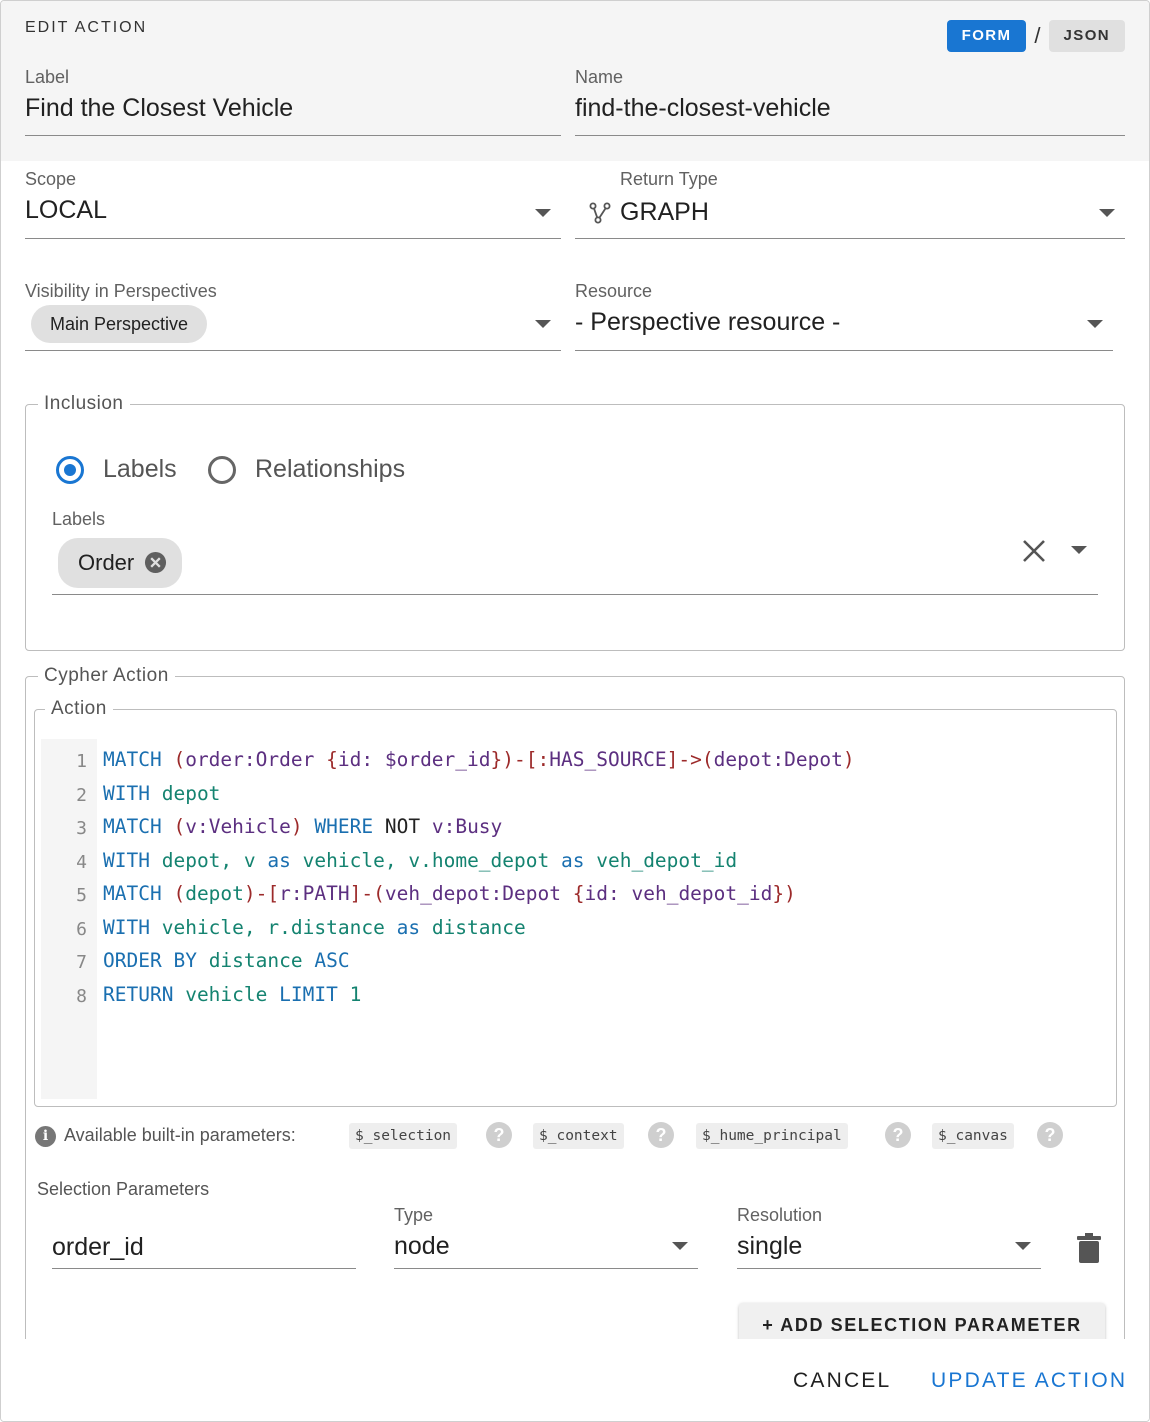  I want to click on param-name-underline, so click(204, 1268).